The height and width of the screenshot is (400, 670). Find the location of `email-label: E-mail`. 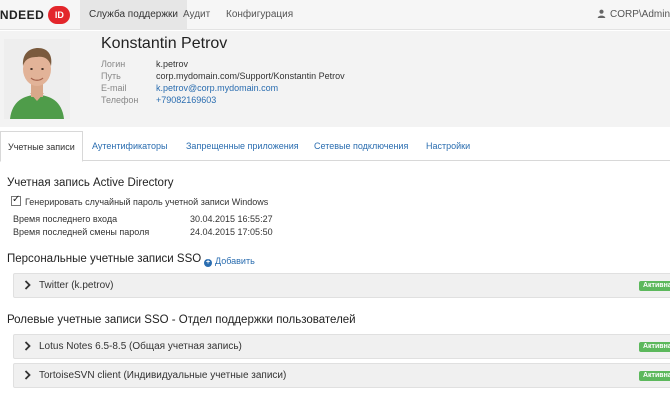

email-label: E-mail is located at coordinates (114, 88).